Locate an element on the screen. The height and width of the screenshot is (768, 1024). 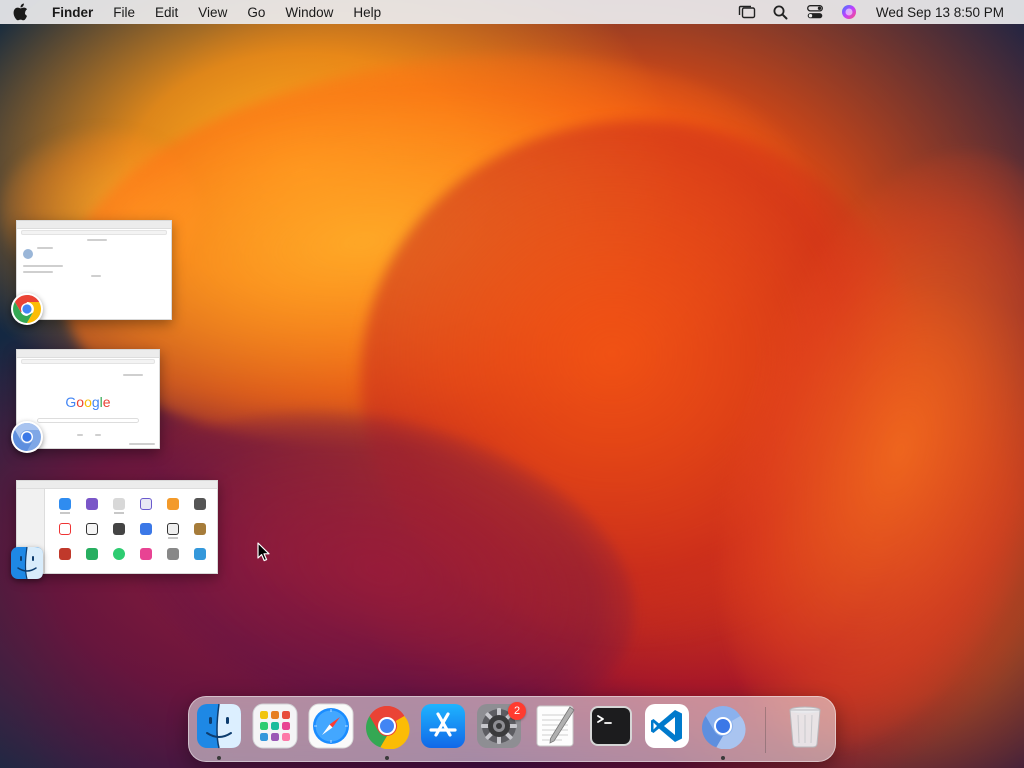
dock-item-chromium is located at coordinates (723, 731).